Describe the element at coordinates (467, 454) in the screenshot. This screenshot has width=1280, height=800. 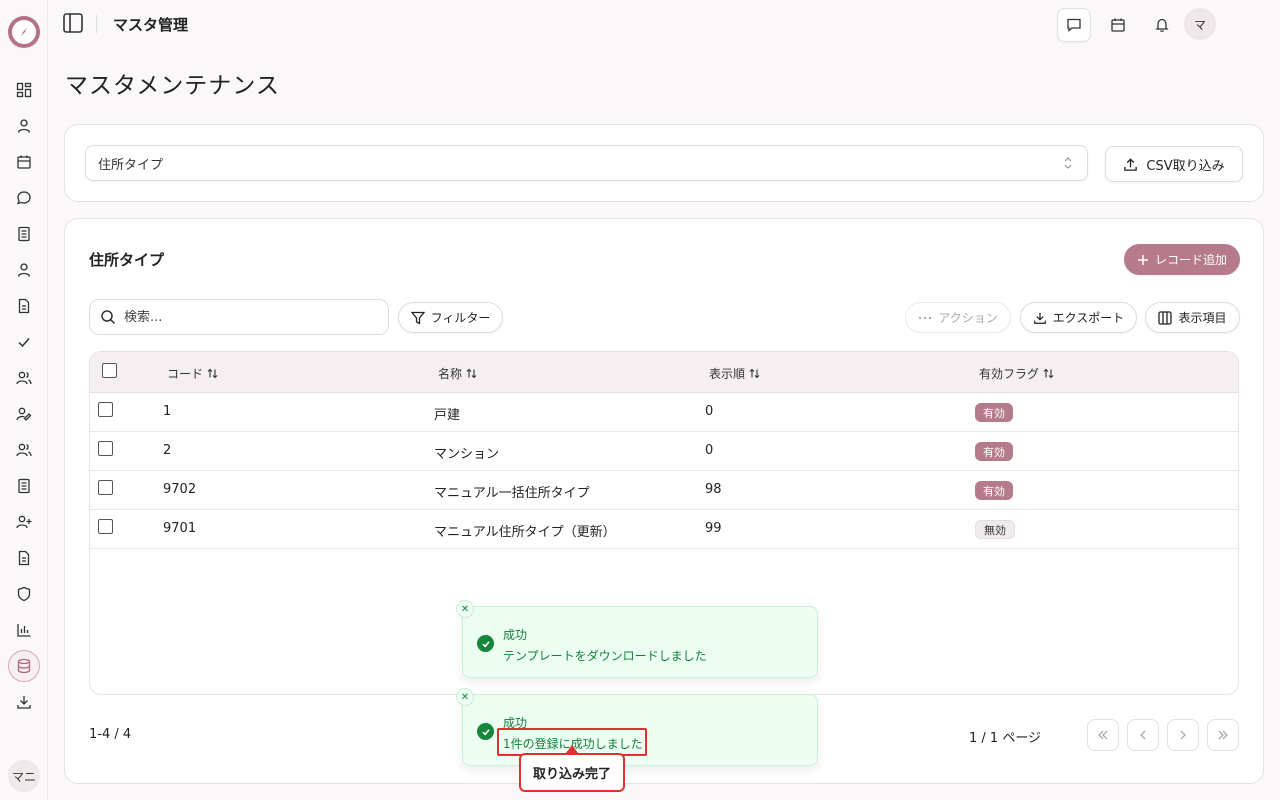
I see `cell-name: マンション` at that location.